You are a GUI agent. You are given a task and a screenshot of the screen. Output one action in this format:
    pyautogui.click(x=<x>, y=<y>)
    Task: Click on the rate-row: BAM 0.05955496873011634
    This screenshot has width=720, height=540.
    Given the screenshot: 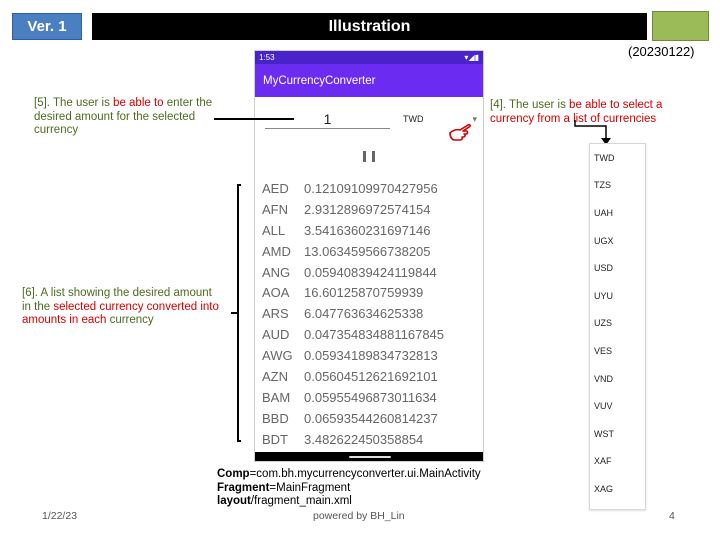 What is the action you would take?
    pyautogui.click(x=369, y=397)
    